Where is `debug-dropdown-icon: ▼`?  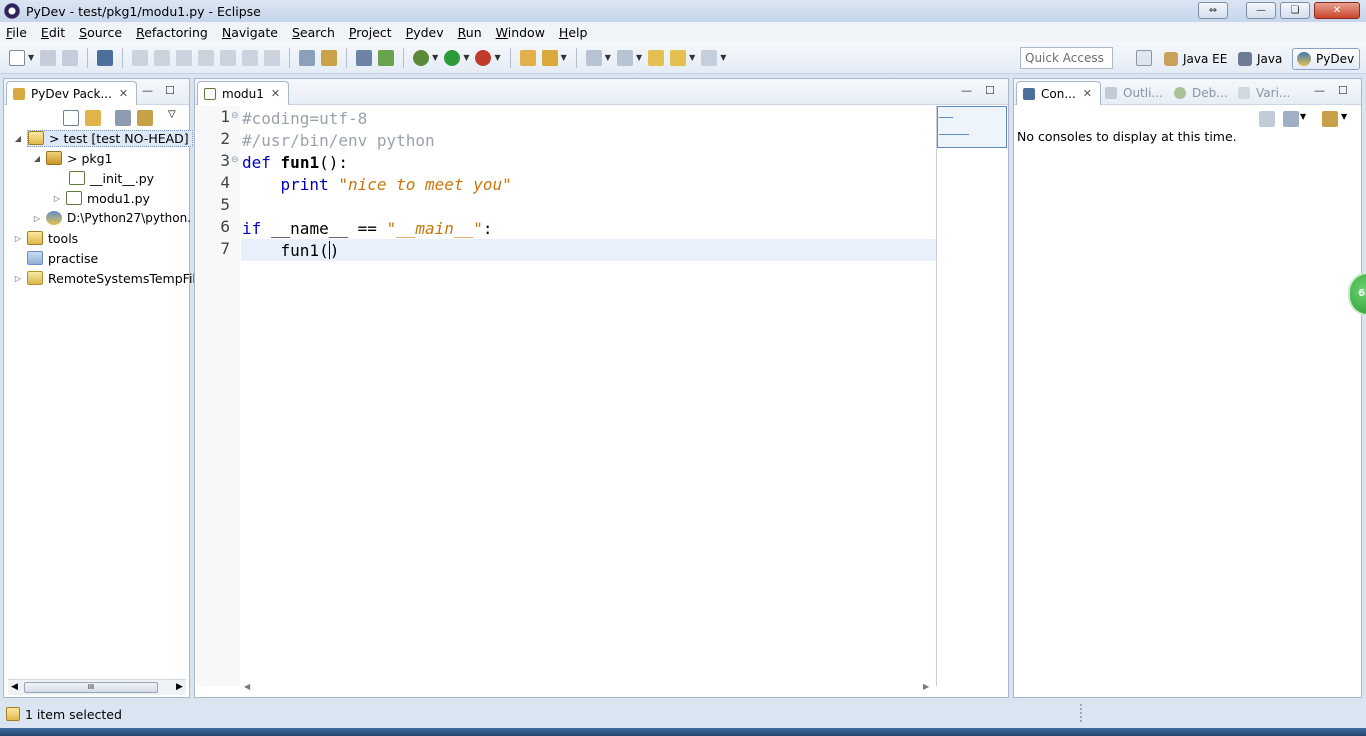 debug-dropdown-icon: ▼ is located at coordinates (435, 57).